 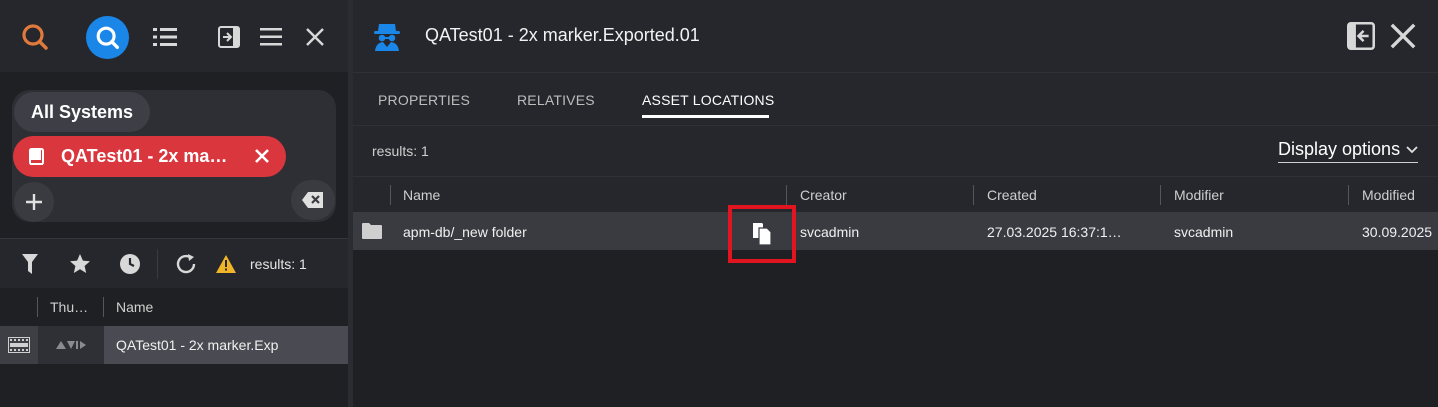 What do you see at coordinates (830, 232) in the screenshot?
I see `creator-cell: svcadmin` at bounding box center [830, 232].